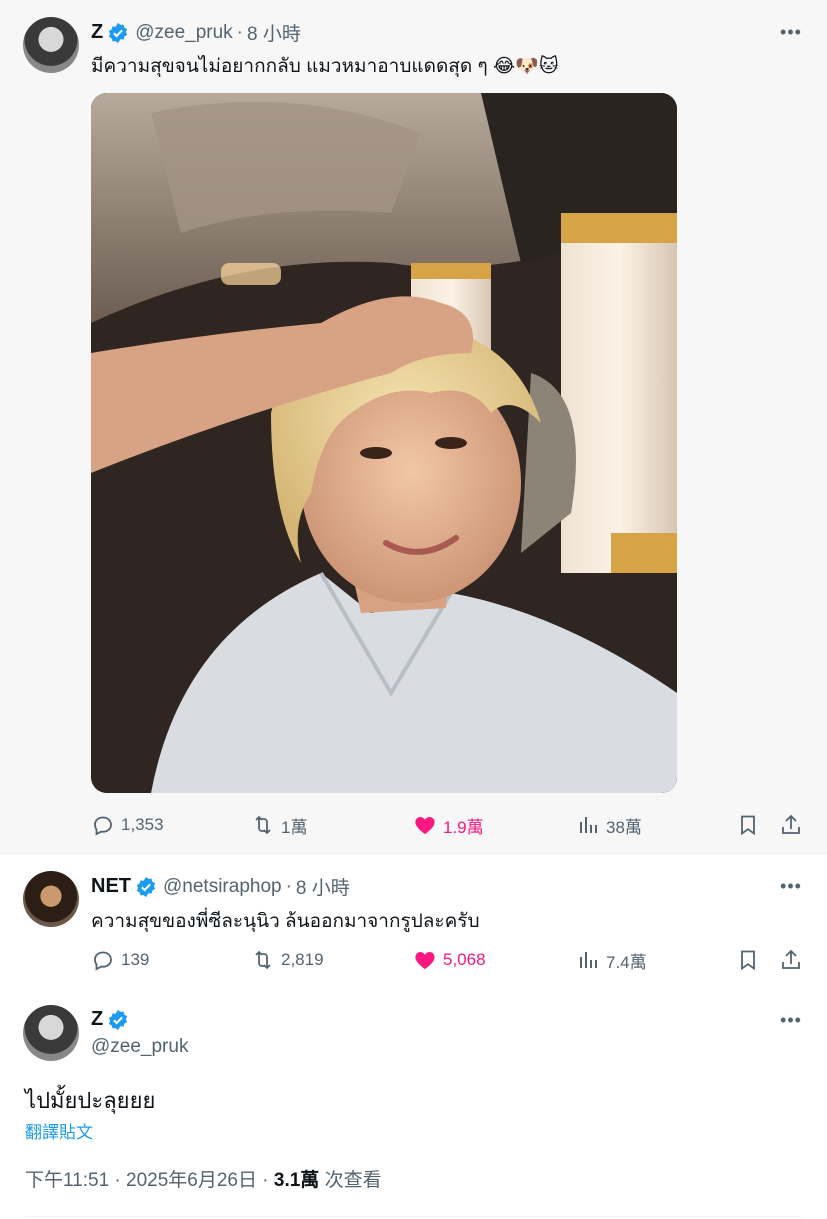  What do you see at coordinates (59, 1130) in the screenshot?
I see `translate-post-link: 翻譯貼文` at bounding box center [59, 1130].